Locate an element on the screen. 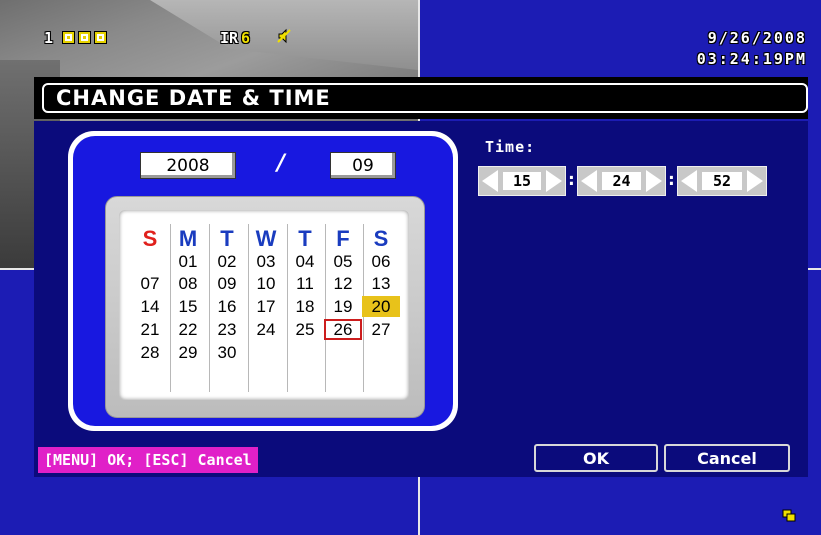 The image size is (821, 535). calendar-day: 04 is located at coordinates (305, 261).